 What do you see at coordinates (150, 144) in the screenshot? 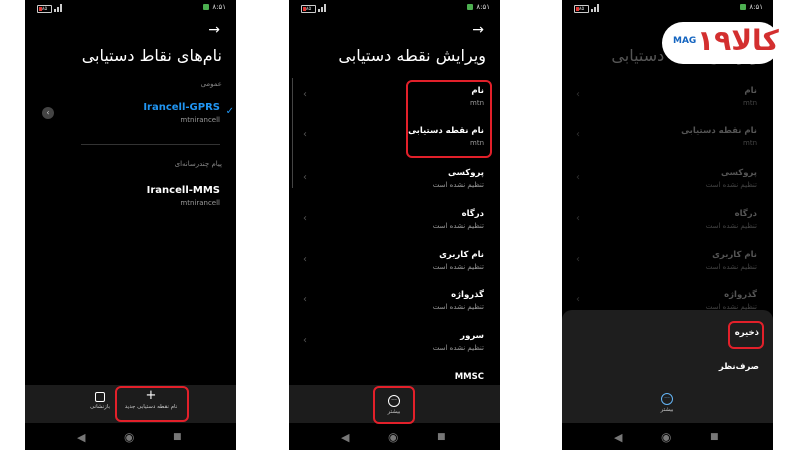
I see `divider` at bounding box center [150, 144].